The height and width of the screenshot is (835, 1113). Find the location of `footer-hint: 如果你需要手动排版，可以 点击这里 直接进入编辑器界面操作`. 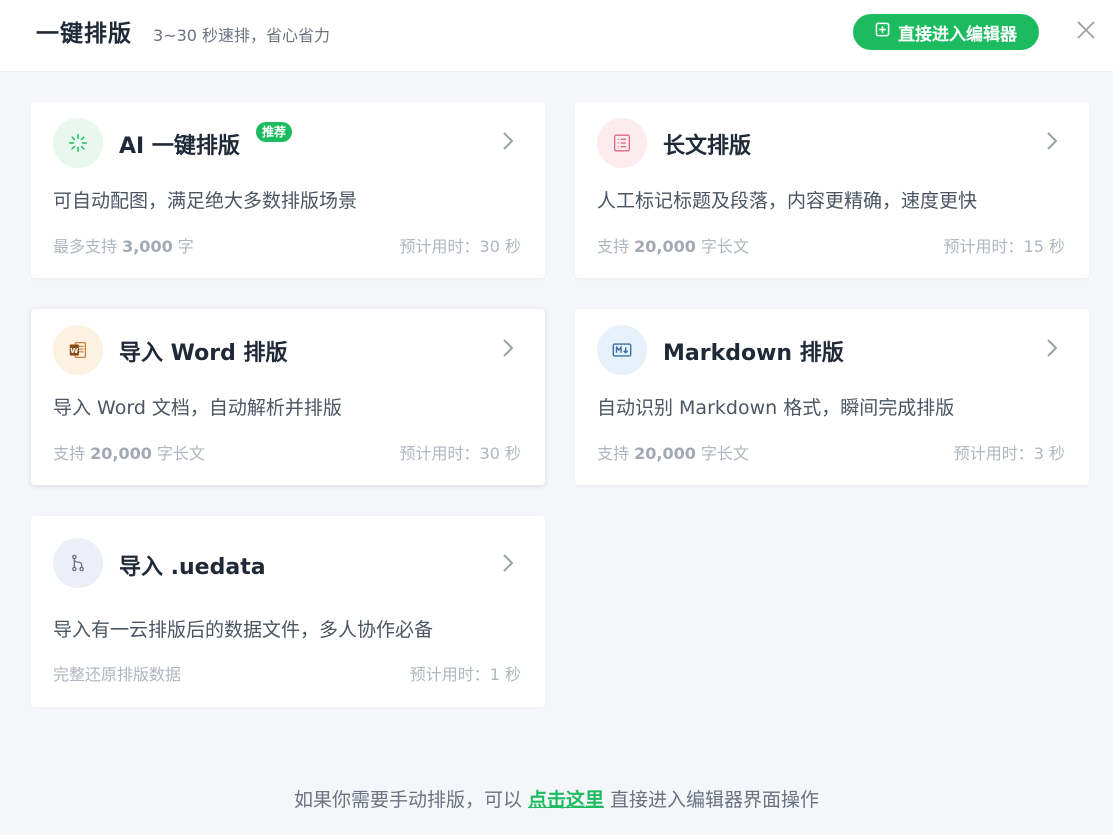

footer-hint: 如果你需要手动排版，可以 点击这里 直接进入编辑器界面操作 is located at coordinates (556, 798).